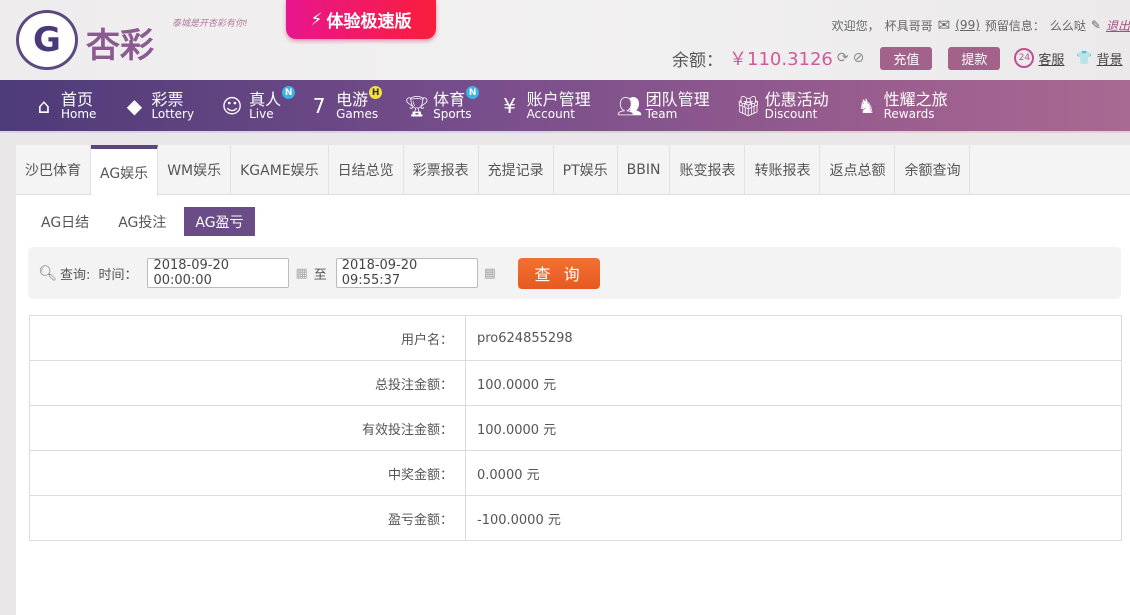  I want to click on logout-link: 退出, so click(1118, 25).